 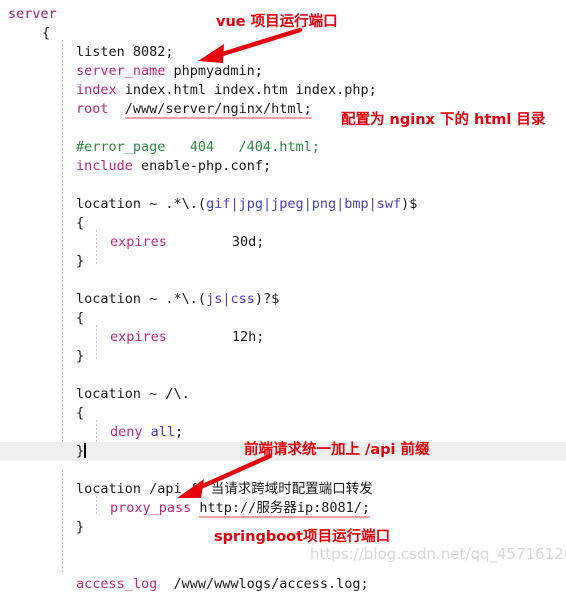 I want to click on token-expires-12h-value: 12h;, so click(x=215, y=337).